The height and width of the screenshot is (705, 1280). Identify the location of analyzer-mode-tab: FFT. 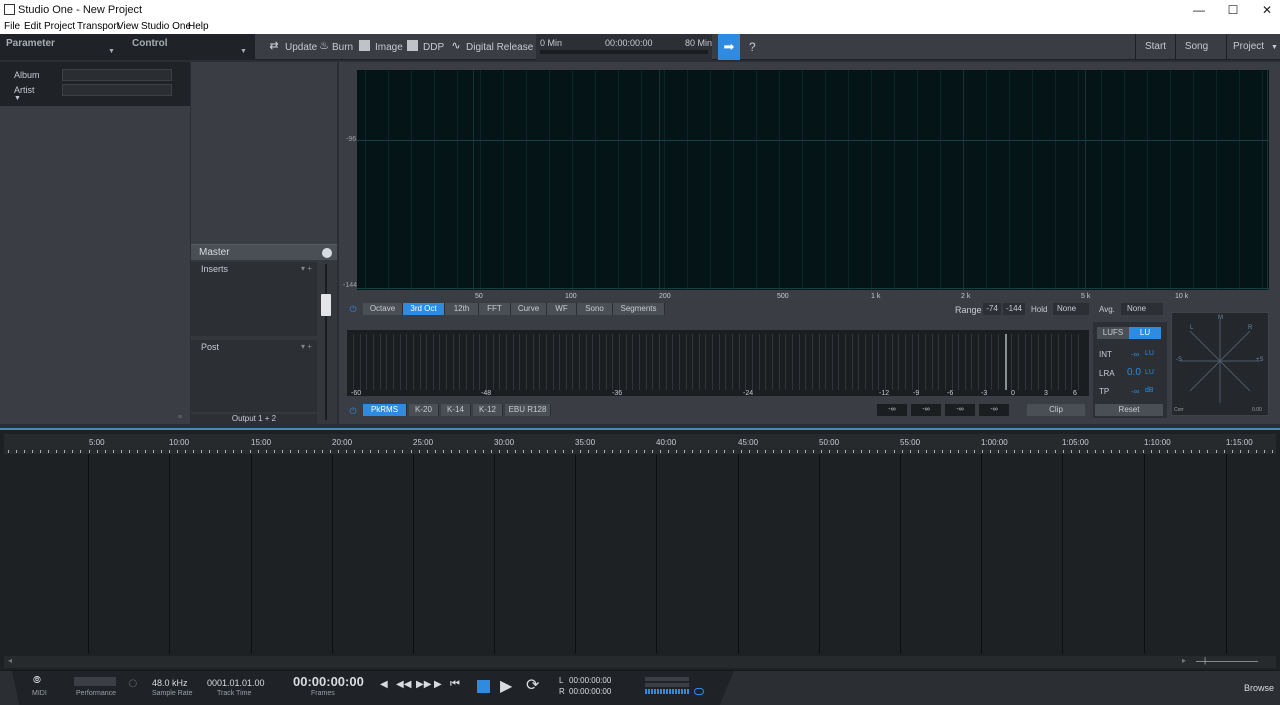
(495, 309).